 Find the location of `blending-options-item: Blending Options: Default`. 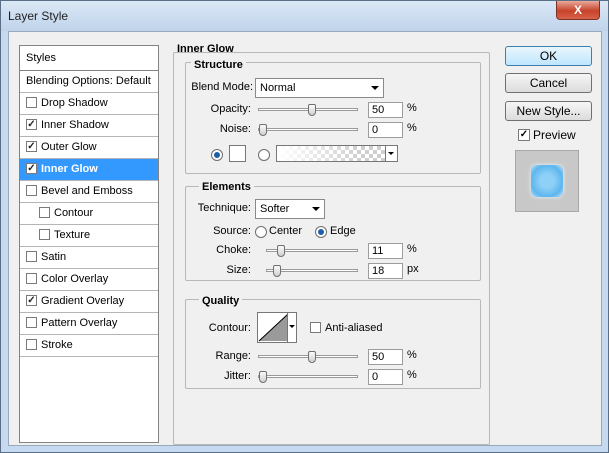

blending-options-item: Blending Options: Default is located at coordinates (89, 82).